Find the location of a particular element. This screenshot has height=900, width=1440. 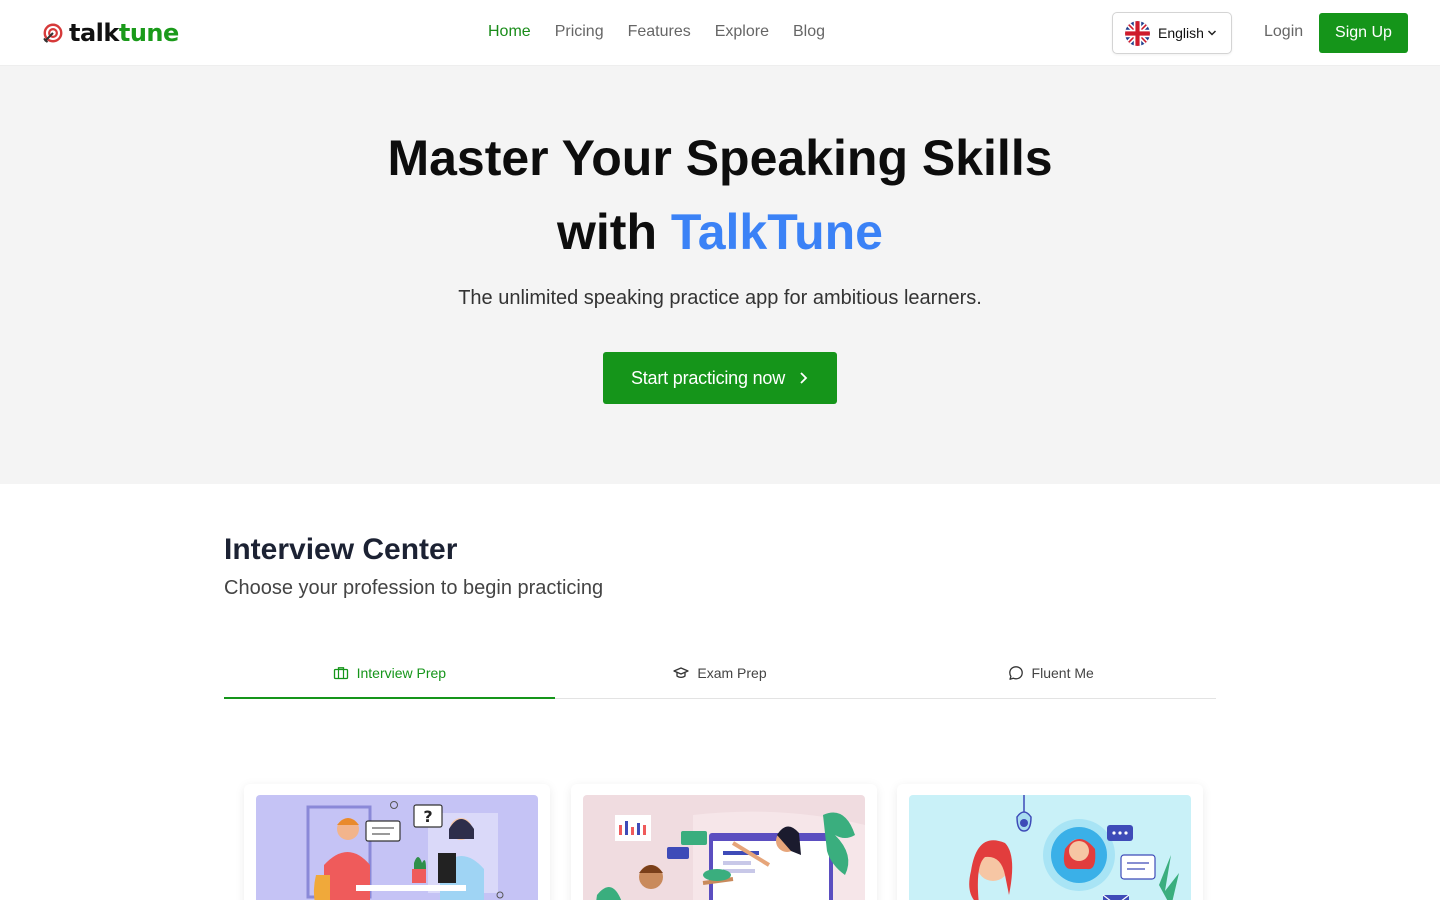

uk-flag-icon is located at coordinates (1137, 33).